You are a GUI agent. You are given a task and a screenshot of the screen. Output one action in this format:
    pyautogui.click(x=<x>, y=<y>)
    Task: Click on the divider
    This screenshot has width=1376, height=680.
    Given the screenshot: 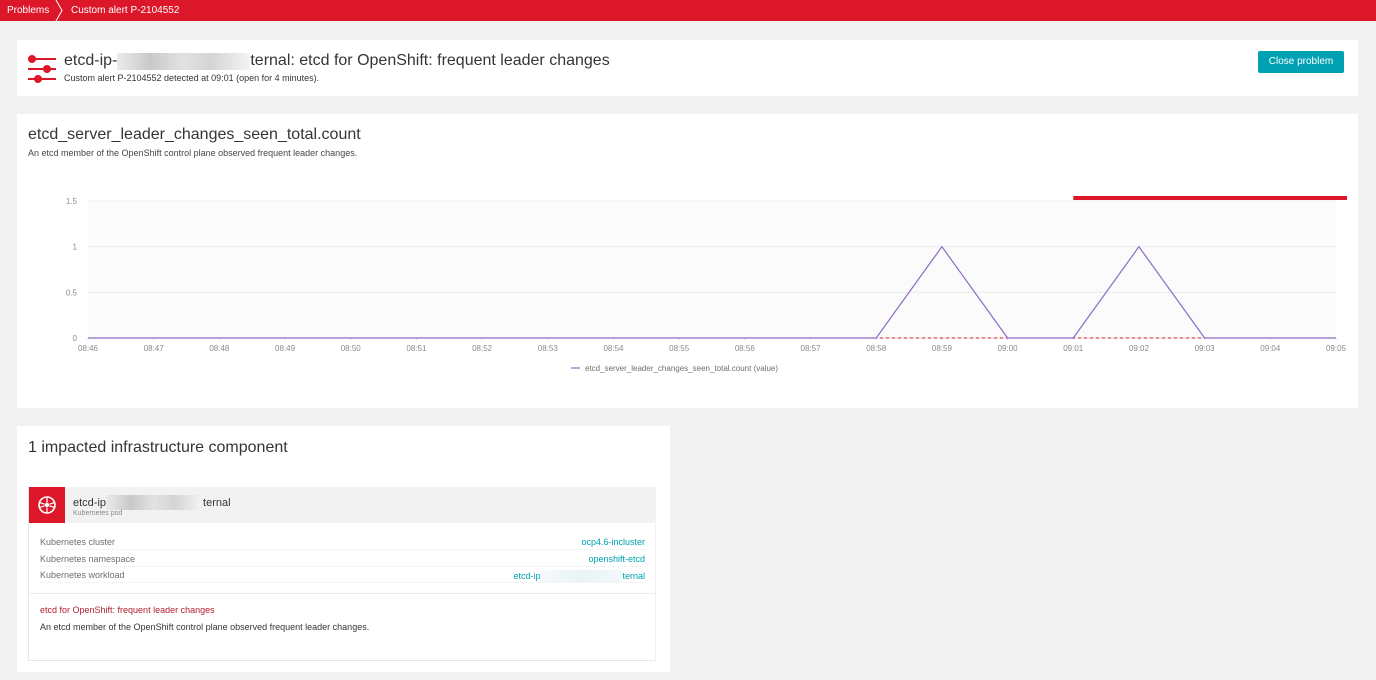 What is the action you would take?
    pyautogui.click(x=342, y=593)
    